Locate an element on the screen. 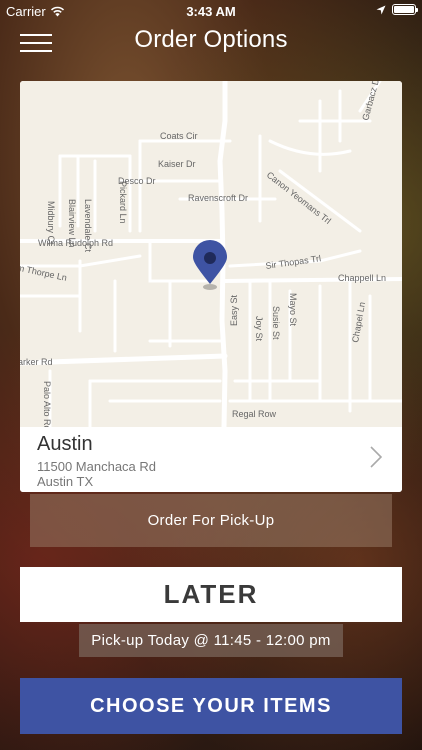 This screenshot has width=422, height=750. map-label-sirthomas: Sir Thopas Trl is located at coordinates (293, 262).